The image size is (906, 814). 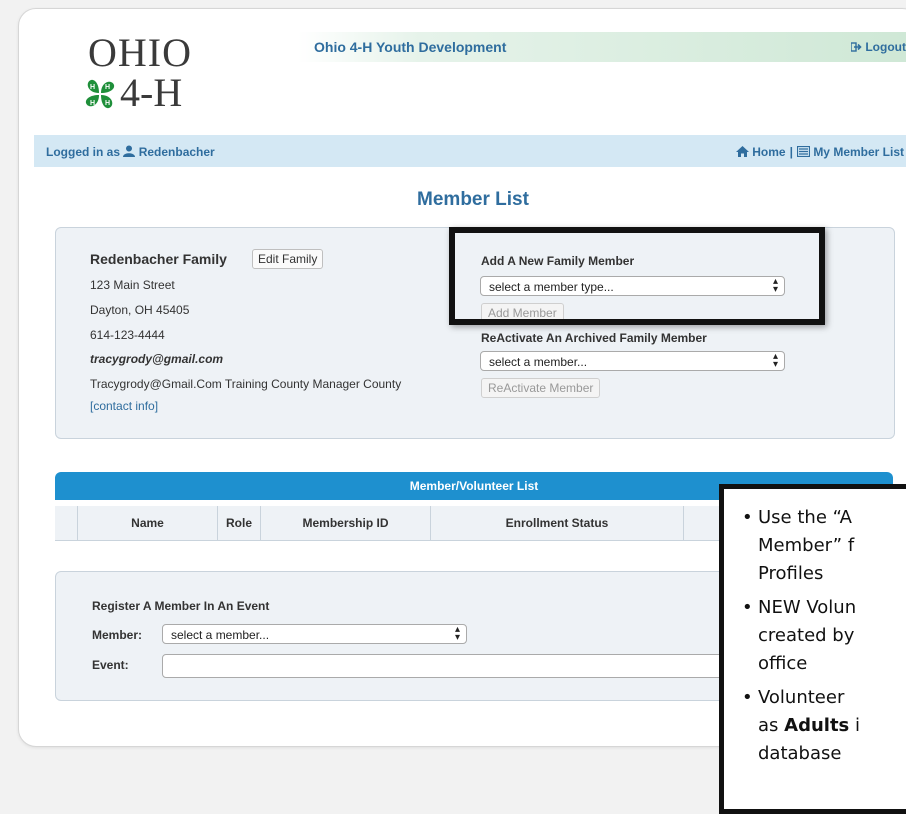 What do you see at coordinates (803, 151) in the screenshot?
I see `list-icon` at bounding box center [803, 151].